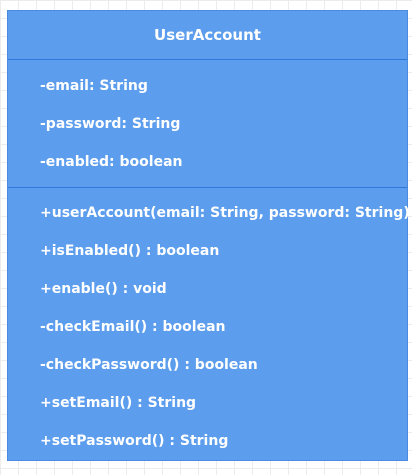 This screenshot has width=412, height=475. What do you see at coordinates (94, 86) in the screenshot?
I see `attribute-email: -email: String` at bounding box center [94, 86].